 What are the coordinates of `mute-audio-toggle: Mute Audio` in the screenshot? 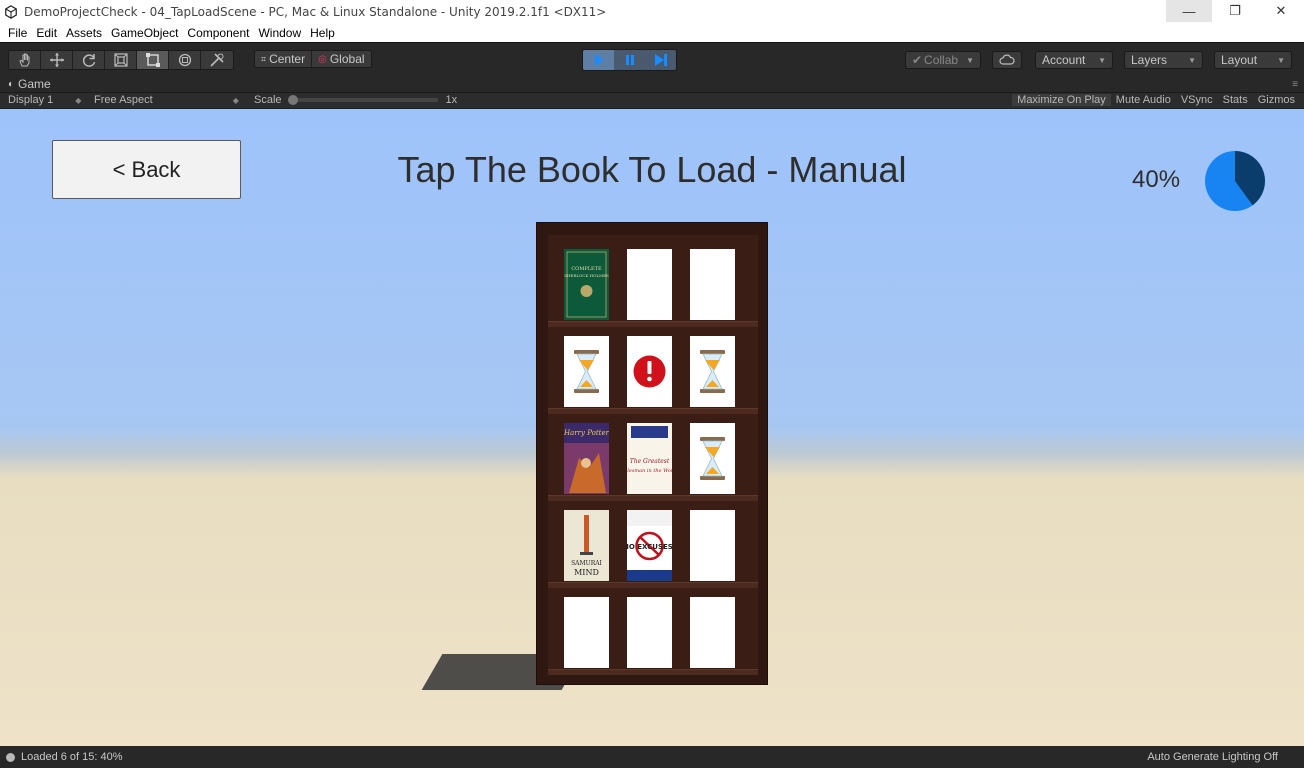 It's located at (1143, 100).